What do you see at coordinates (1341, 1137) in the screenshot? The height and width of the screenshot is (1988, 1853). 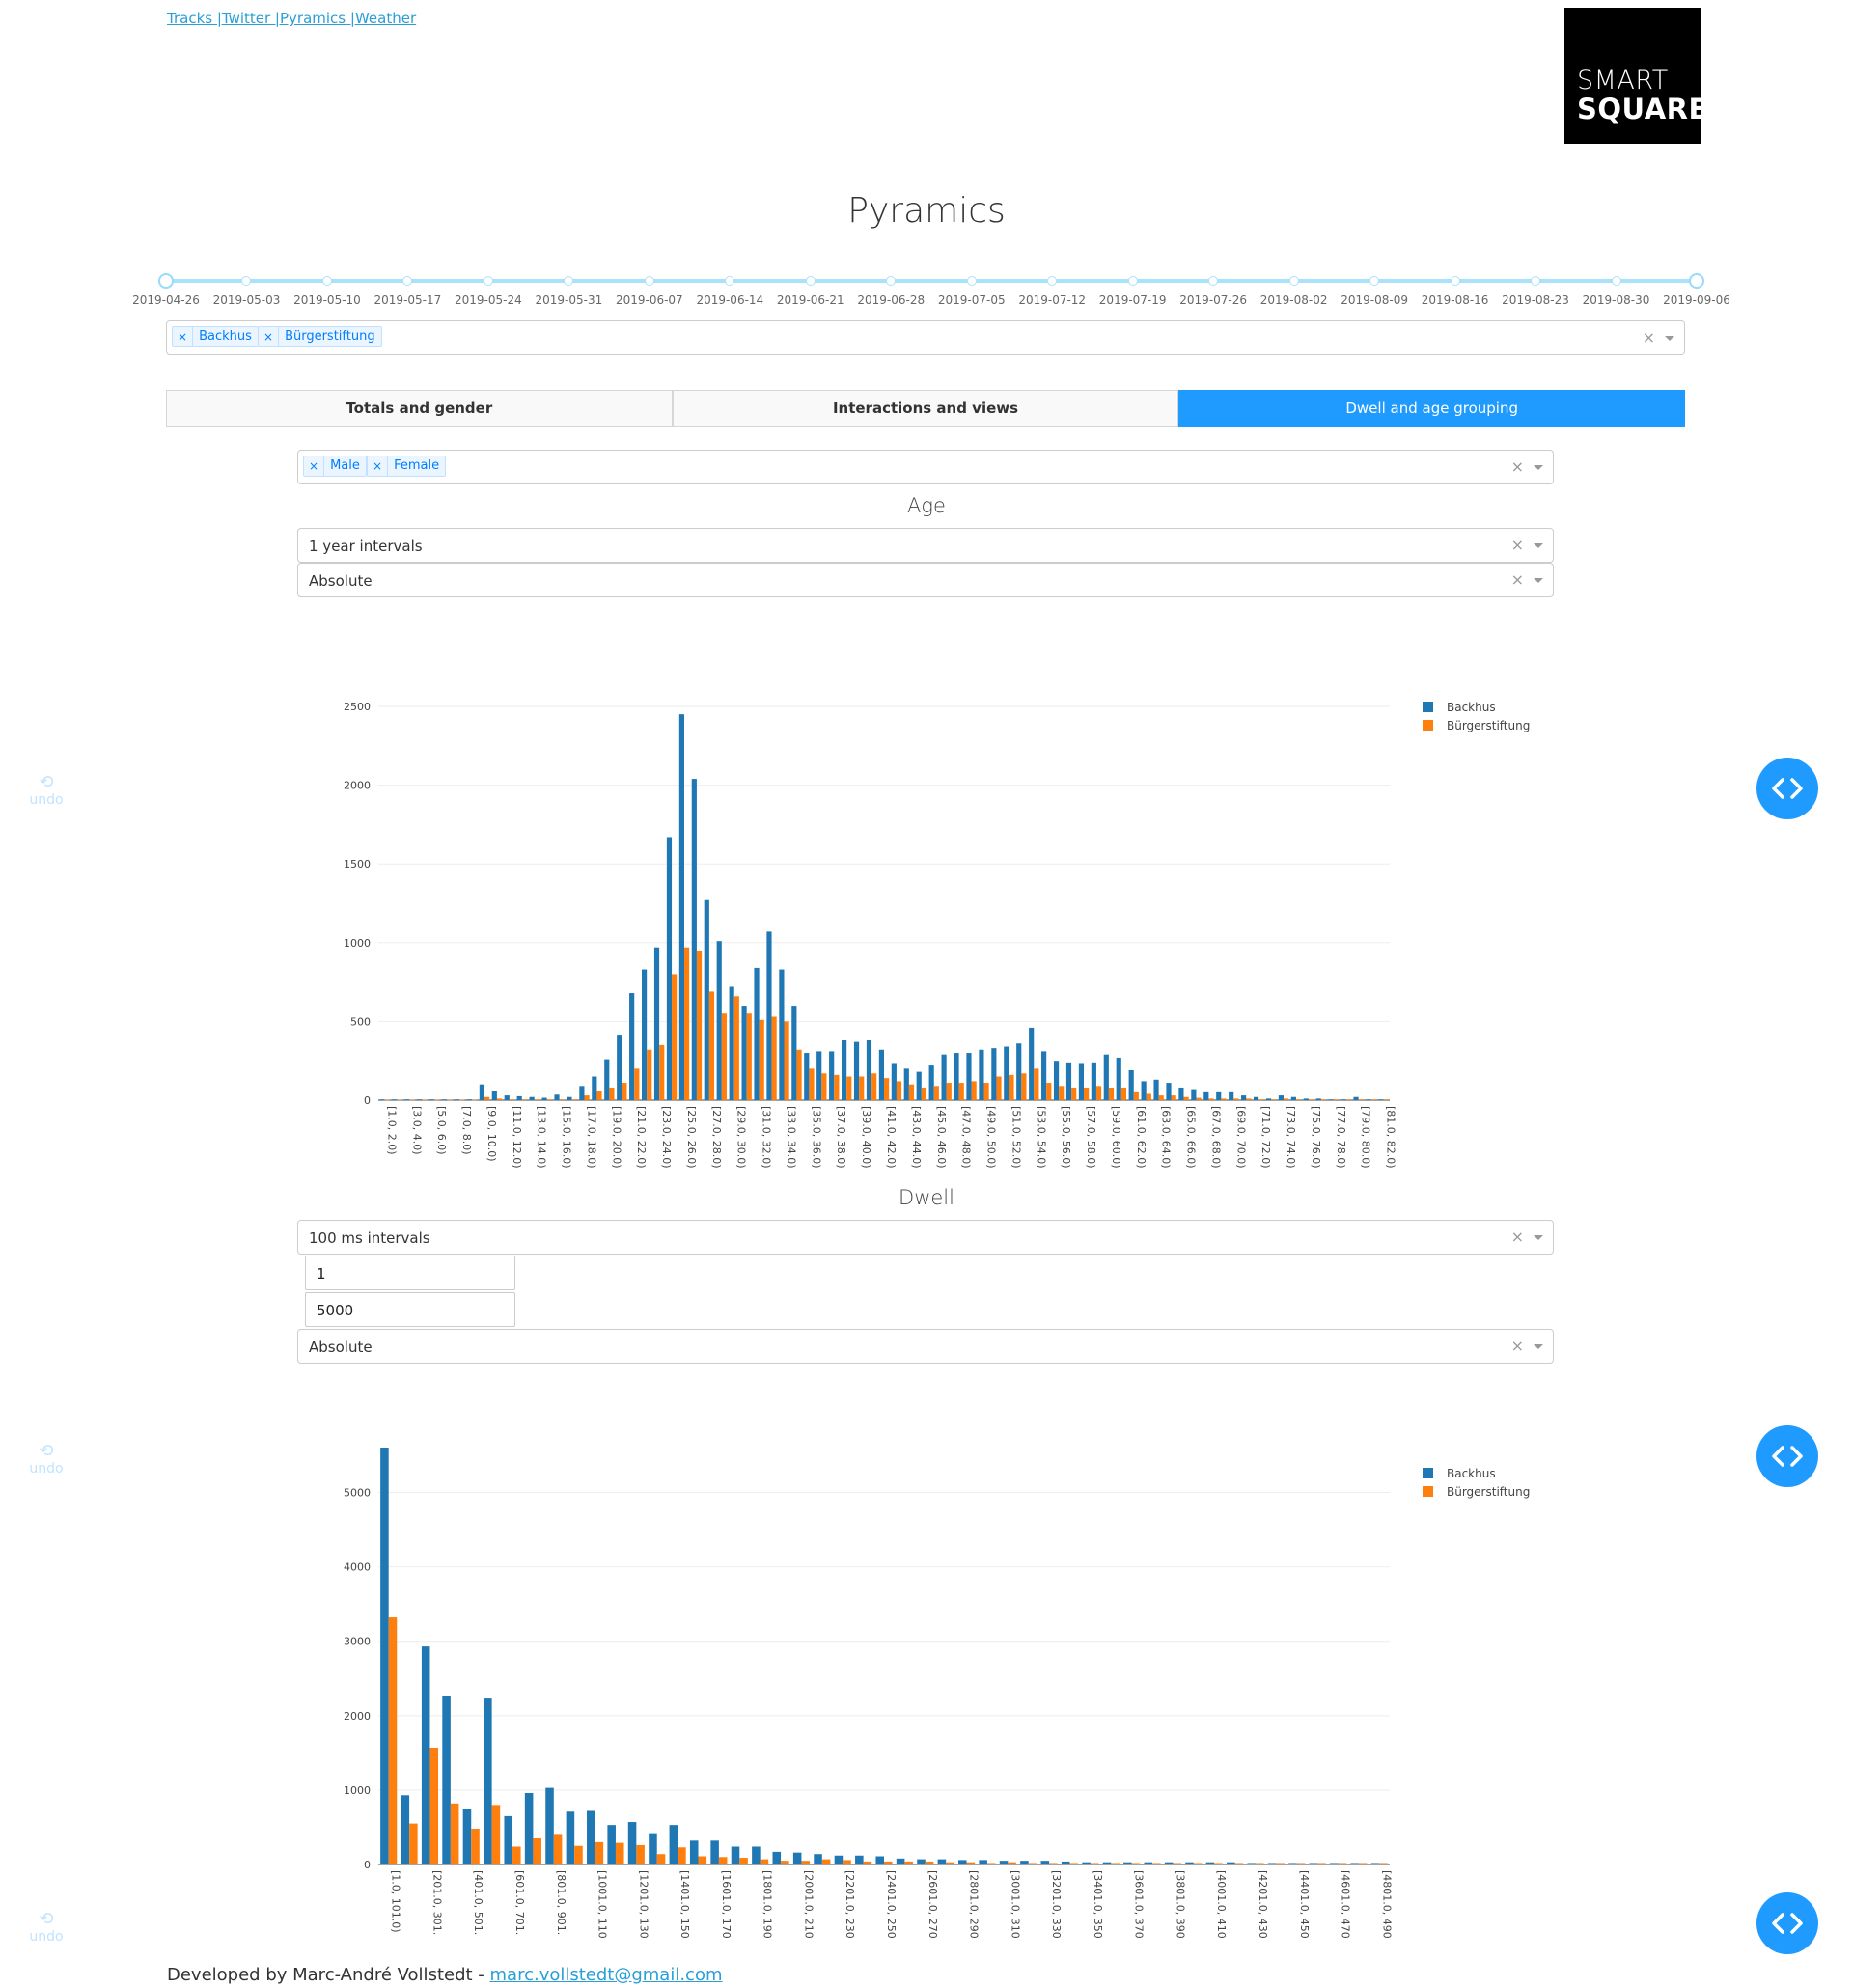 I see `x-tick-label: [77.0, 78.0)` at bounding box center [1341, 1137].